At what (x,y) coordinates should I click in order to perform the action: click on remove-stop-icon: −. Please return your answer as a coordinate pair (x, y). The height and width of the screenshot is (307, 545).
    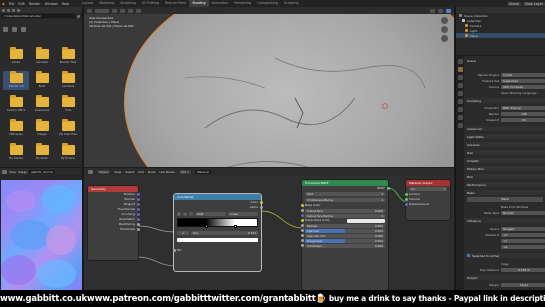
    Looking at the image, I should click on (185, 213).